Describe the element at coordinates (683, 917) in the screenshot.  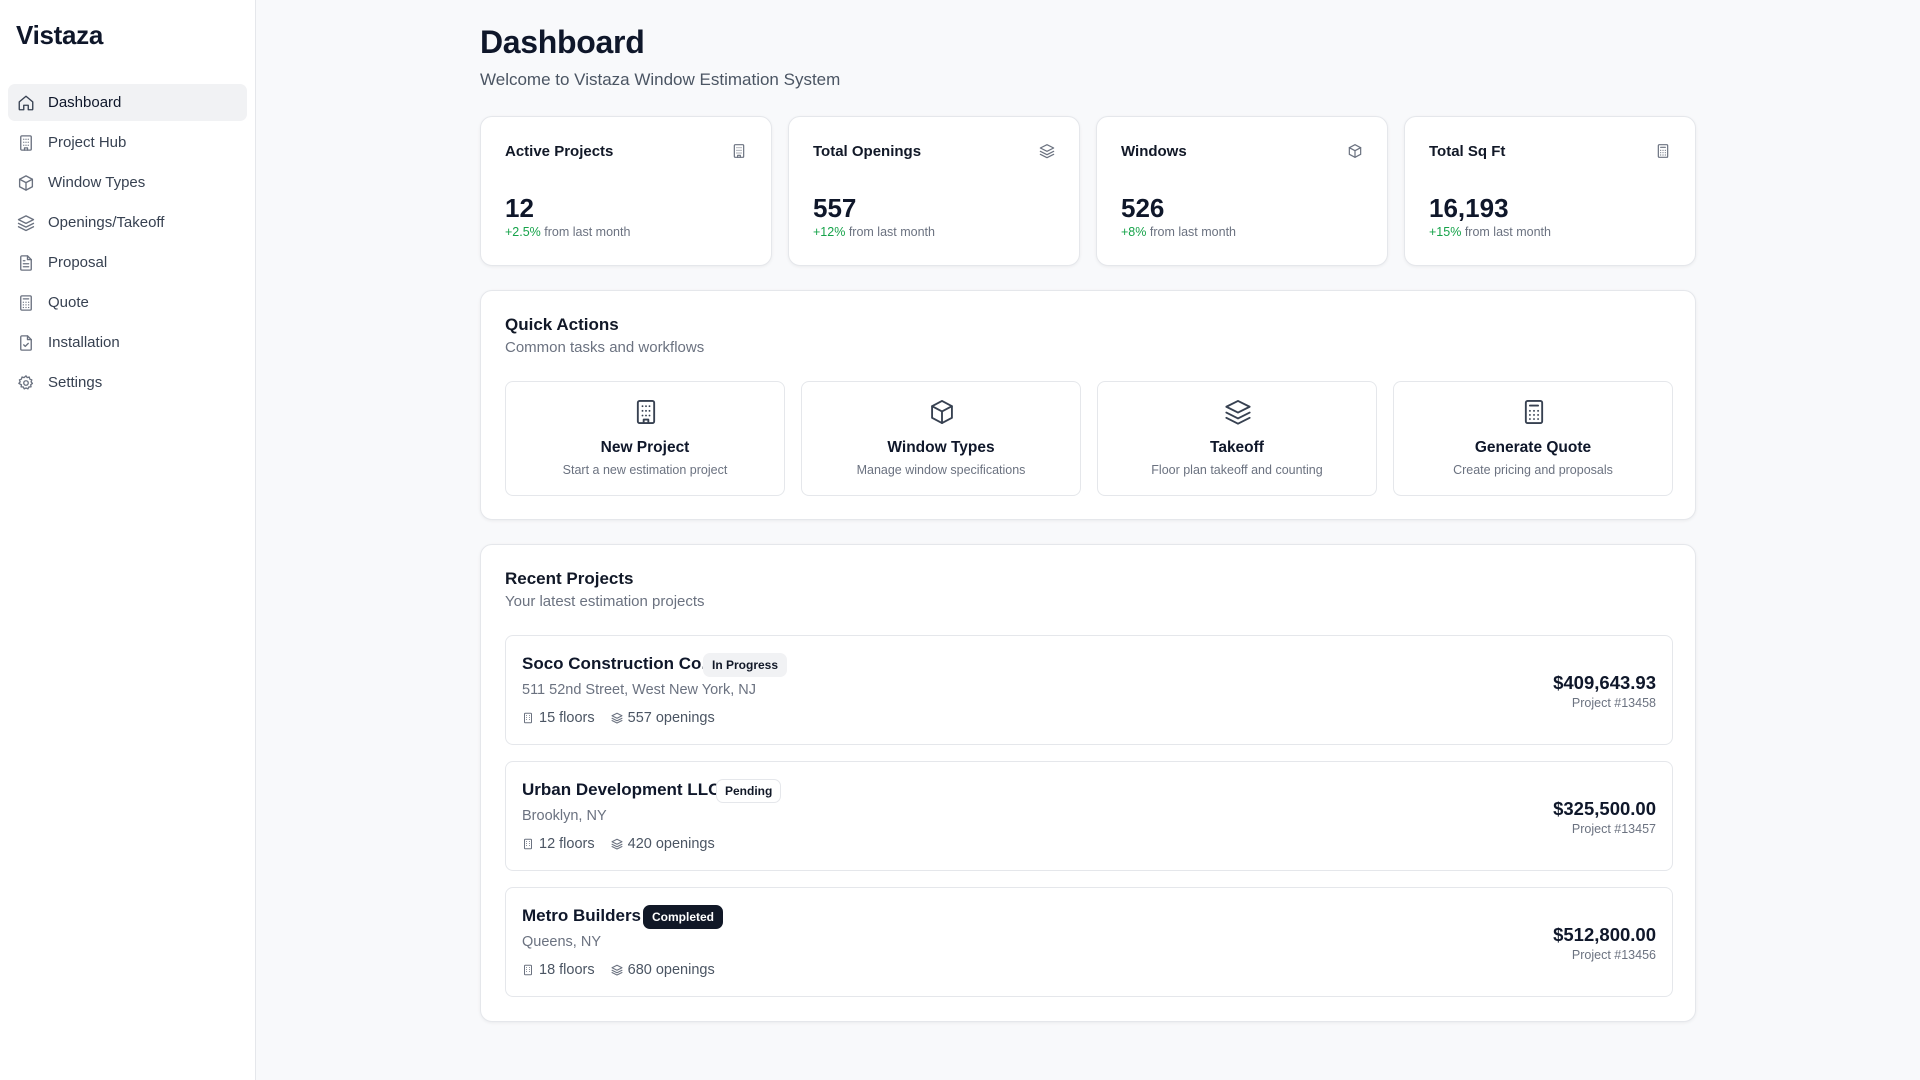
I see `status-badge: Completed` at that location.